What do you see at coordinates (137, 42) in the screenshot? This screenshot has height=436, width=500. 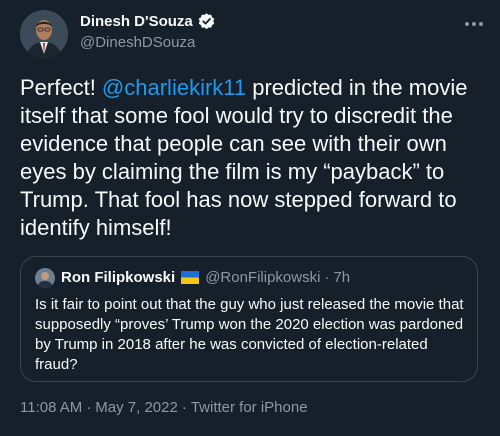 I see `author-handle: @DineshDSouza` at bounding box center [137, 42].